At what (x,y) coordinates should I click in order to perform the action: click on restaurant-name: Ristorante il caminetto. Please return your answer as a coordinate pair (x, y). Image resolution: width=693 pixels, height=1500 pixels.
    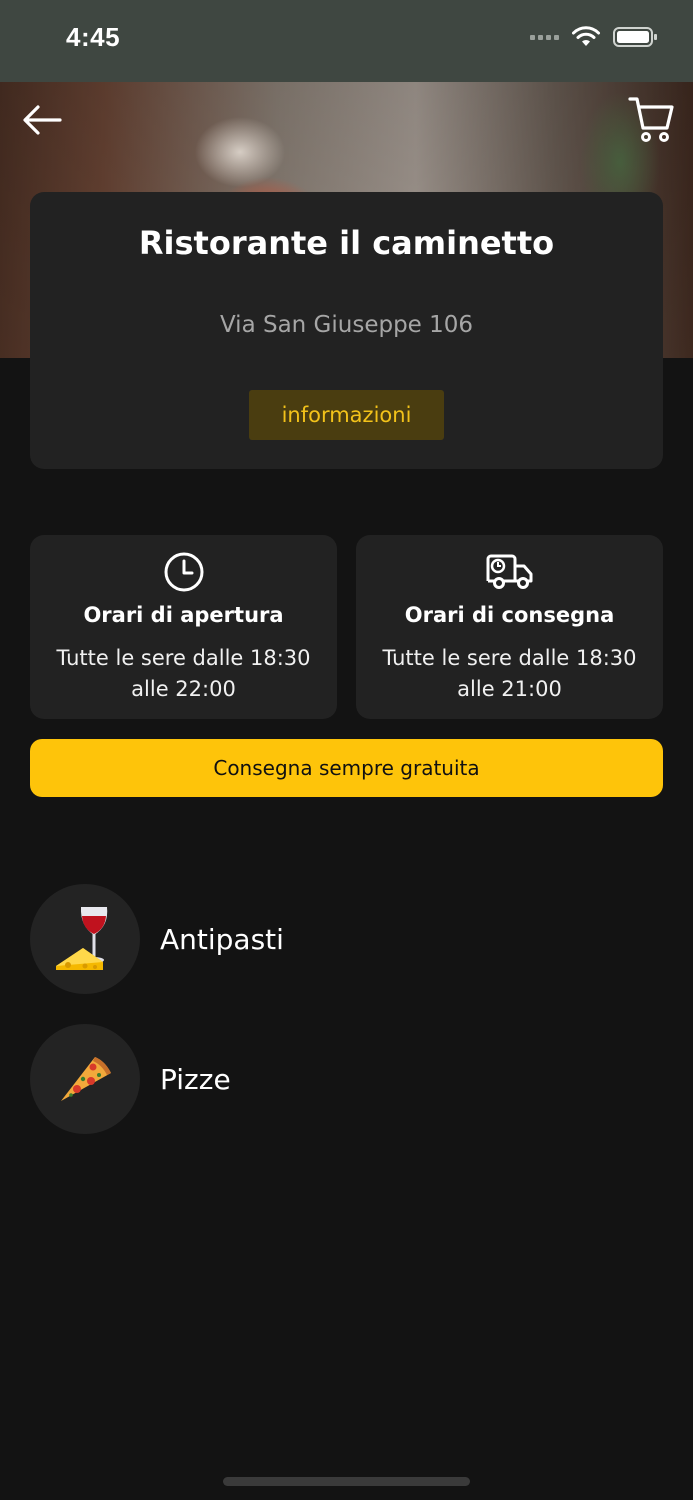
    Looking at the image, I should click on (346, 243).